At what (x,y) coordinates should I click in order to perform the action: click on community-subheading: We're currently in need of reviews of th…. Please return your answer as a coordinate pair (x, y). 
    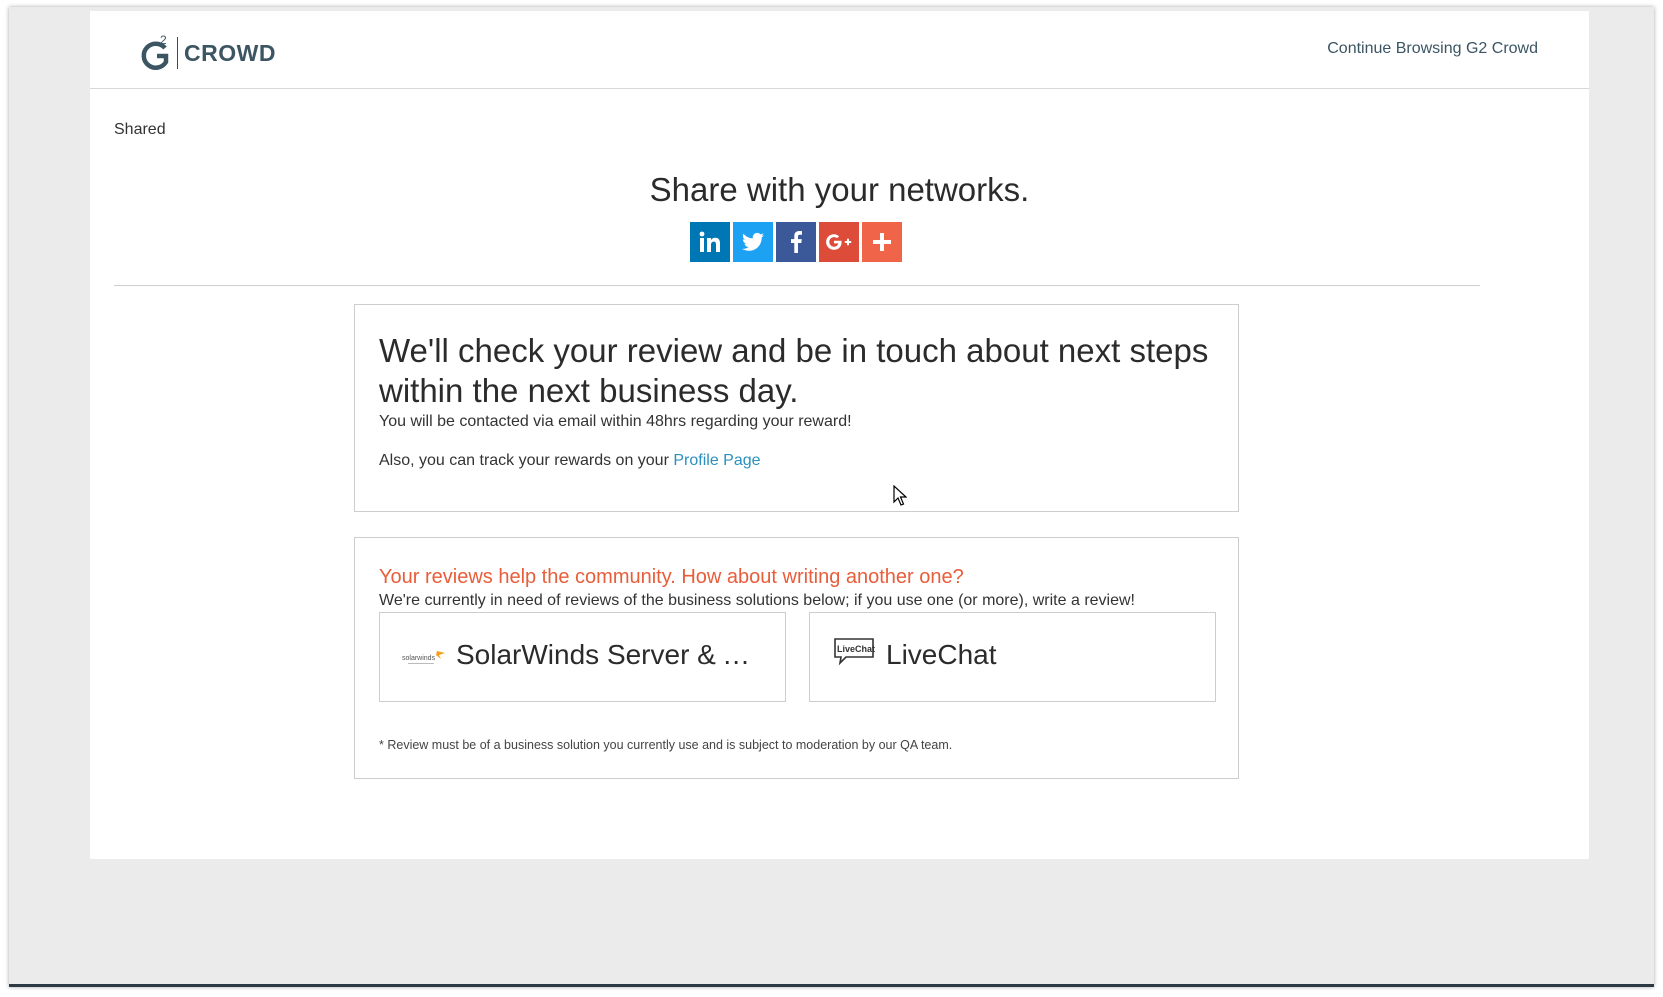
    Looking at the image, I should click on (757, 600).